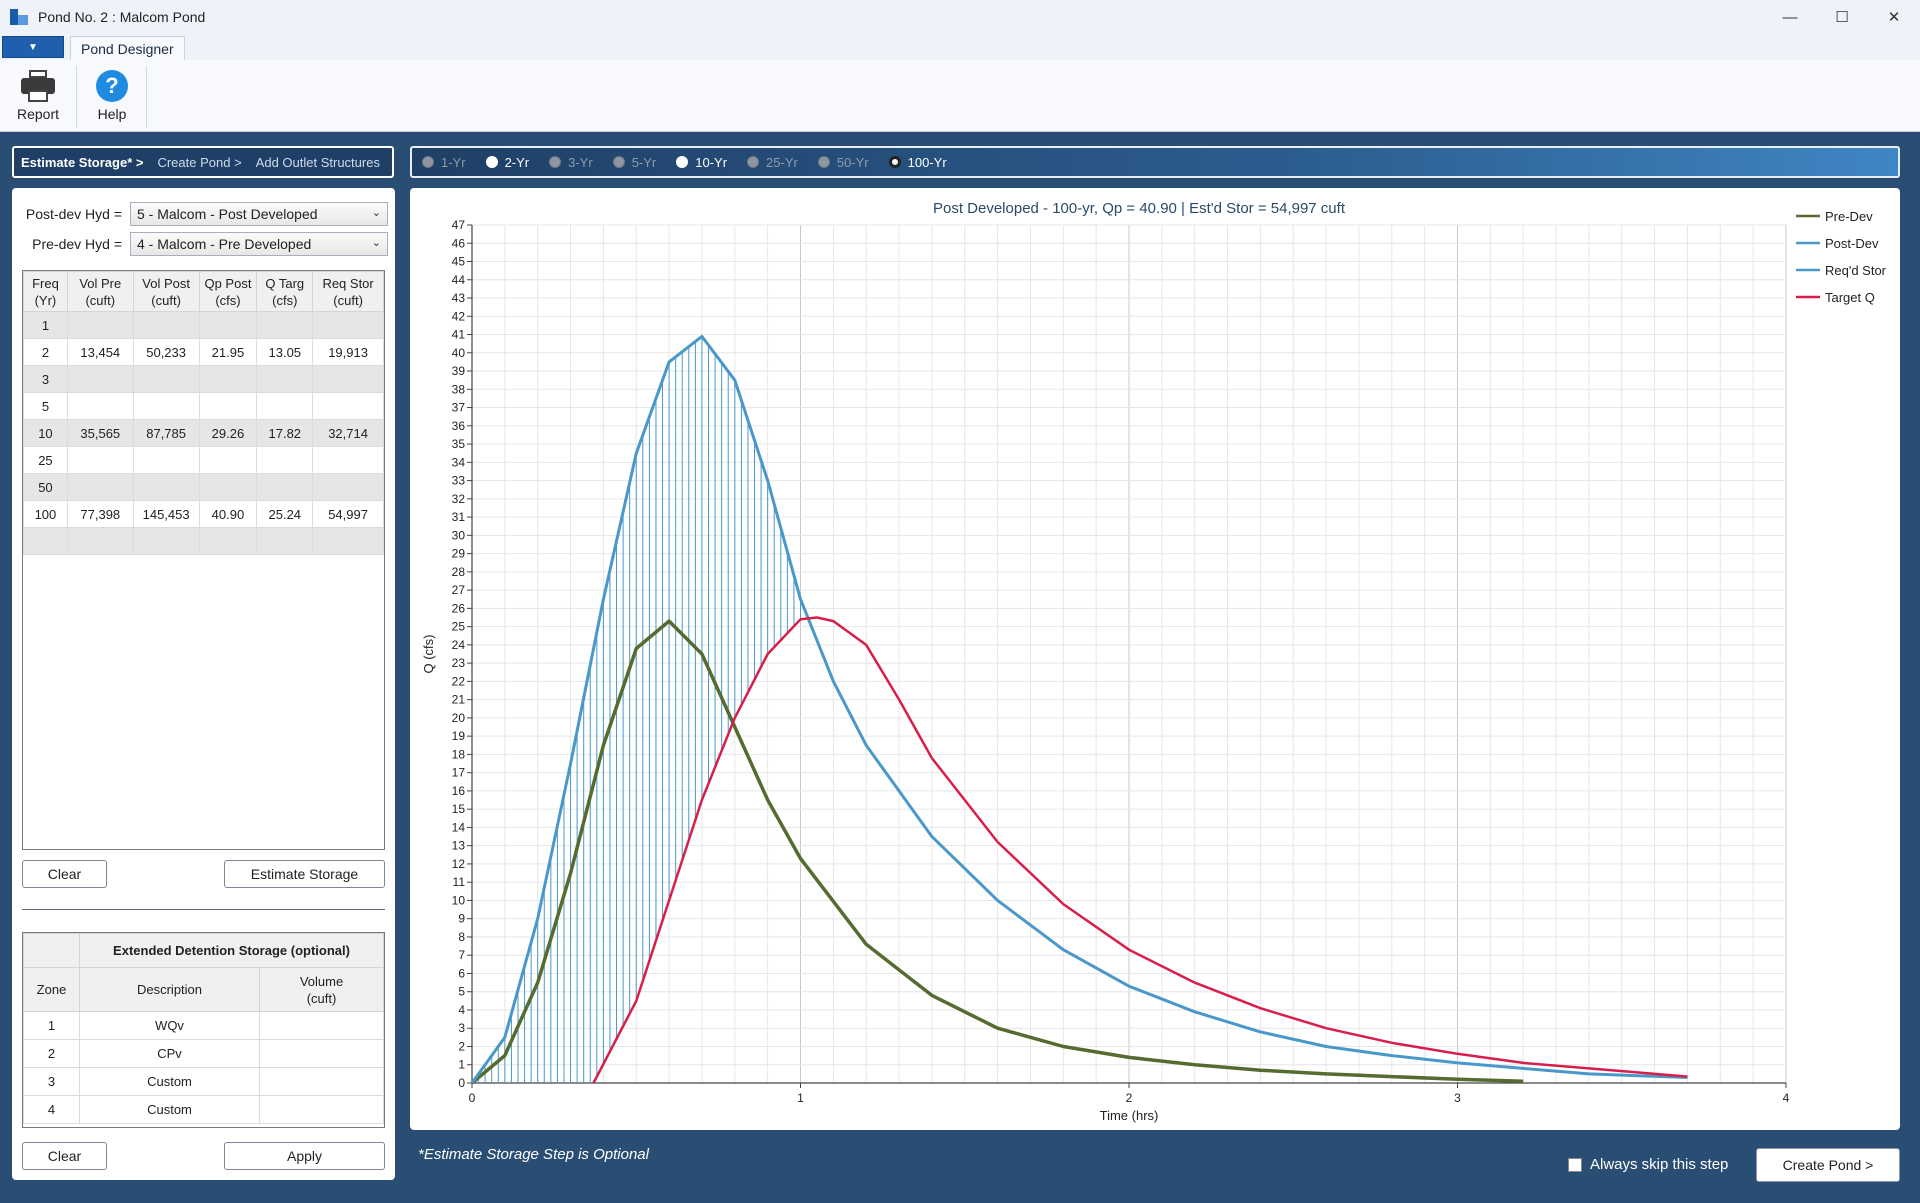  I want to click on ed-table-row: 3 Custom, so click(203, 1081).